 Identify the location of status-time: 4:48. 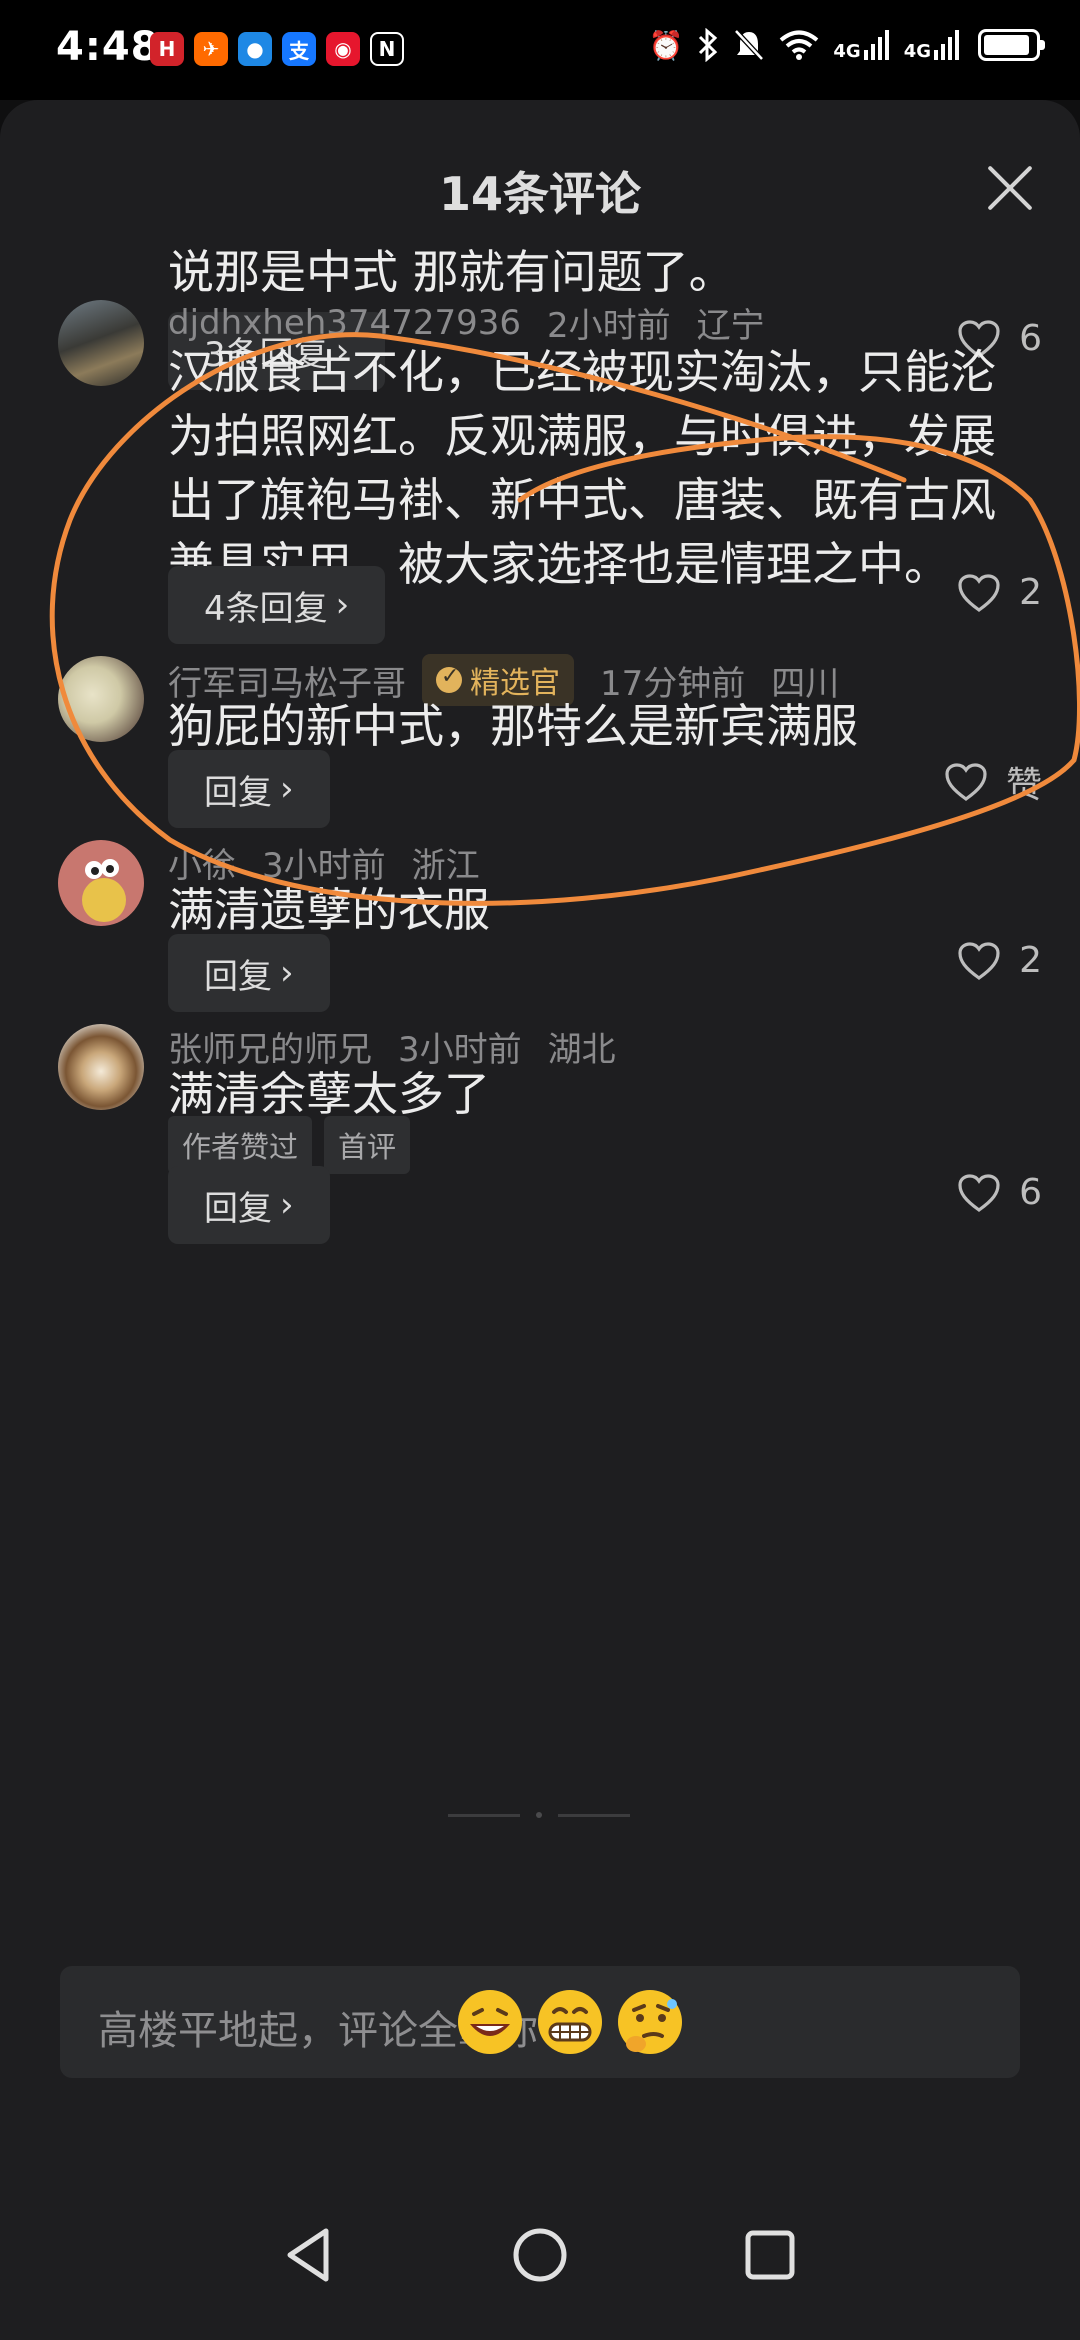
(108, 47).